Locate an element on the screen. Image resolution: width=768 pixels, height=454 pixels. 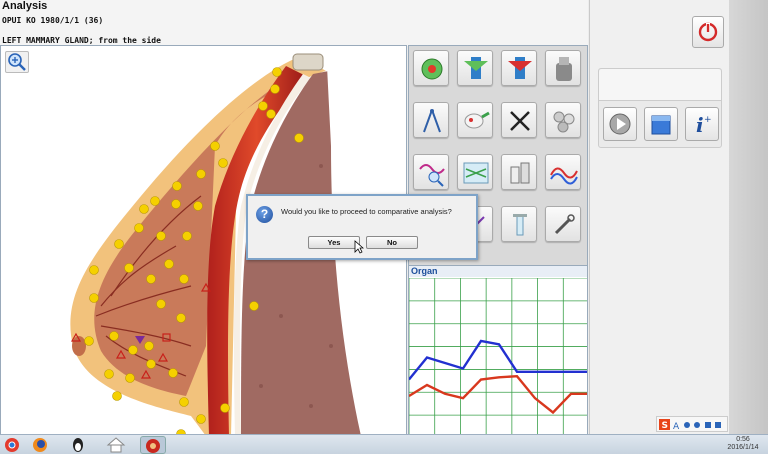
tool-tube-button is located at coordinates (519, 224).